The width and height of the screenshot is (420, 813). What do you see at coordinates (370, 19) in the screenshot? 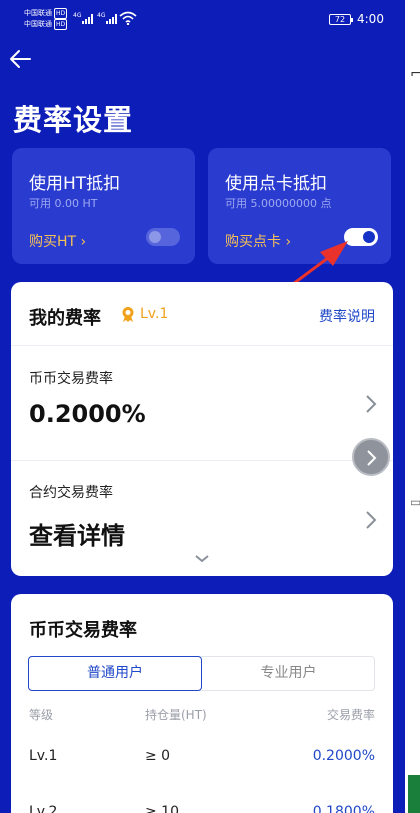
I see `clock: 4:00` at bounding box center [370, 19].